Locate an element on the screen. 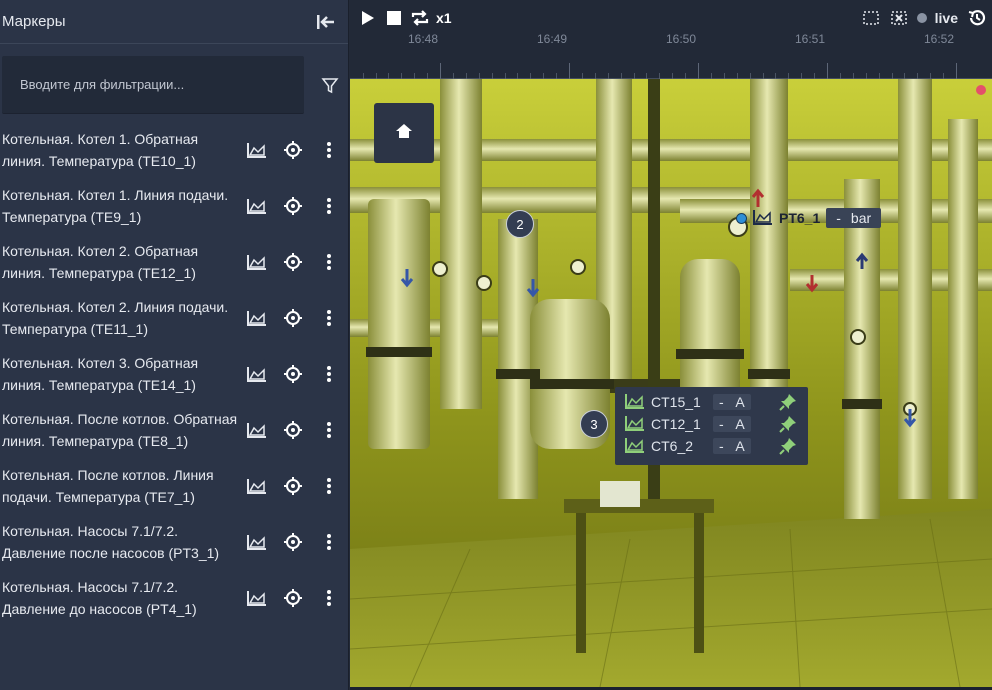 The image size is (992, 690). tag-group-3: CT15_1 - A CT12_1 - A CT6_2 - A is located at coordinates (711, 426).